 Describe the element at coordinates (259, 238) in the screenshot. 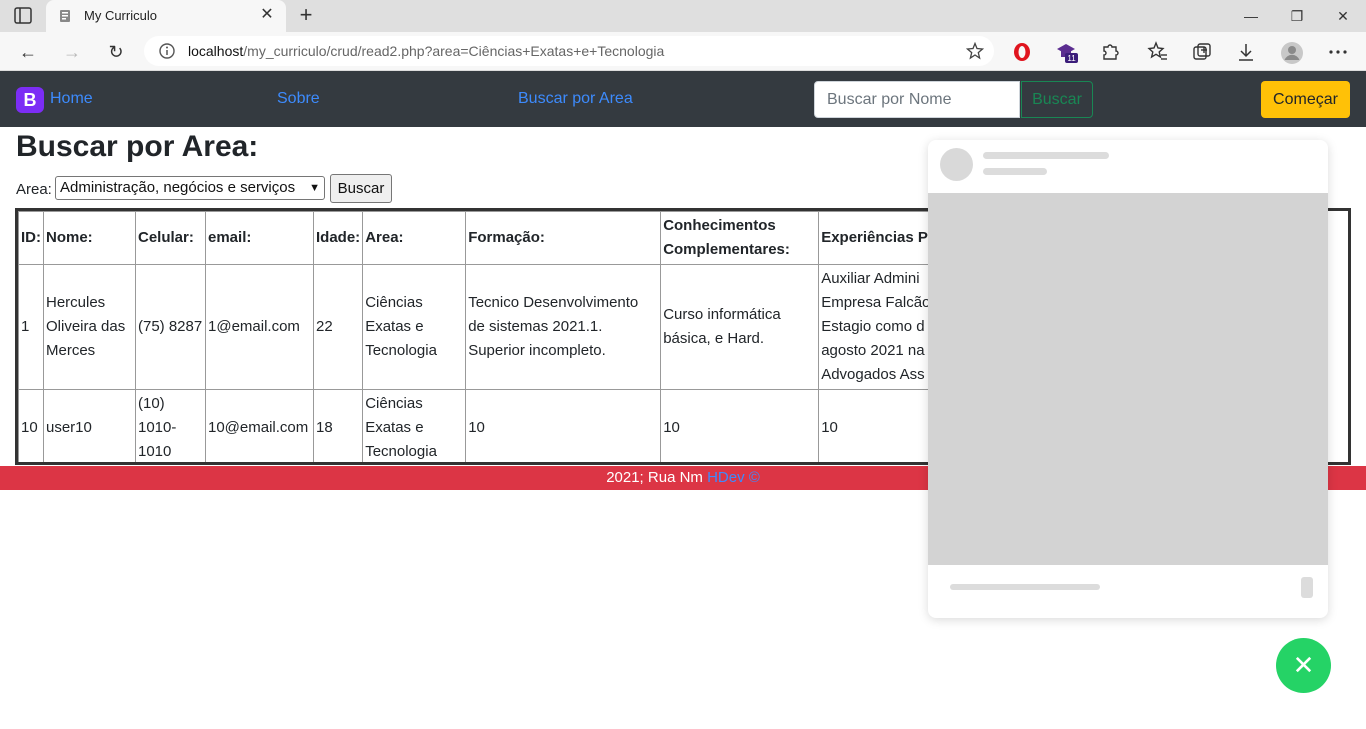

I see `header-email: email:` at that location.